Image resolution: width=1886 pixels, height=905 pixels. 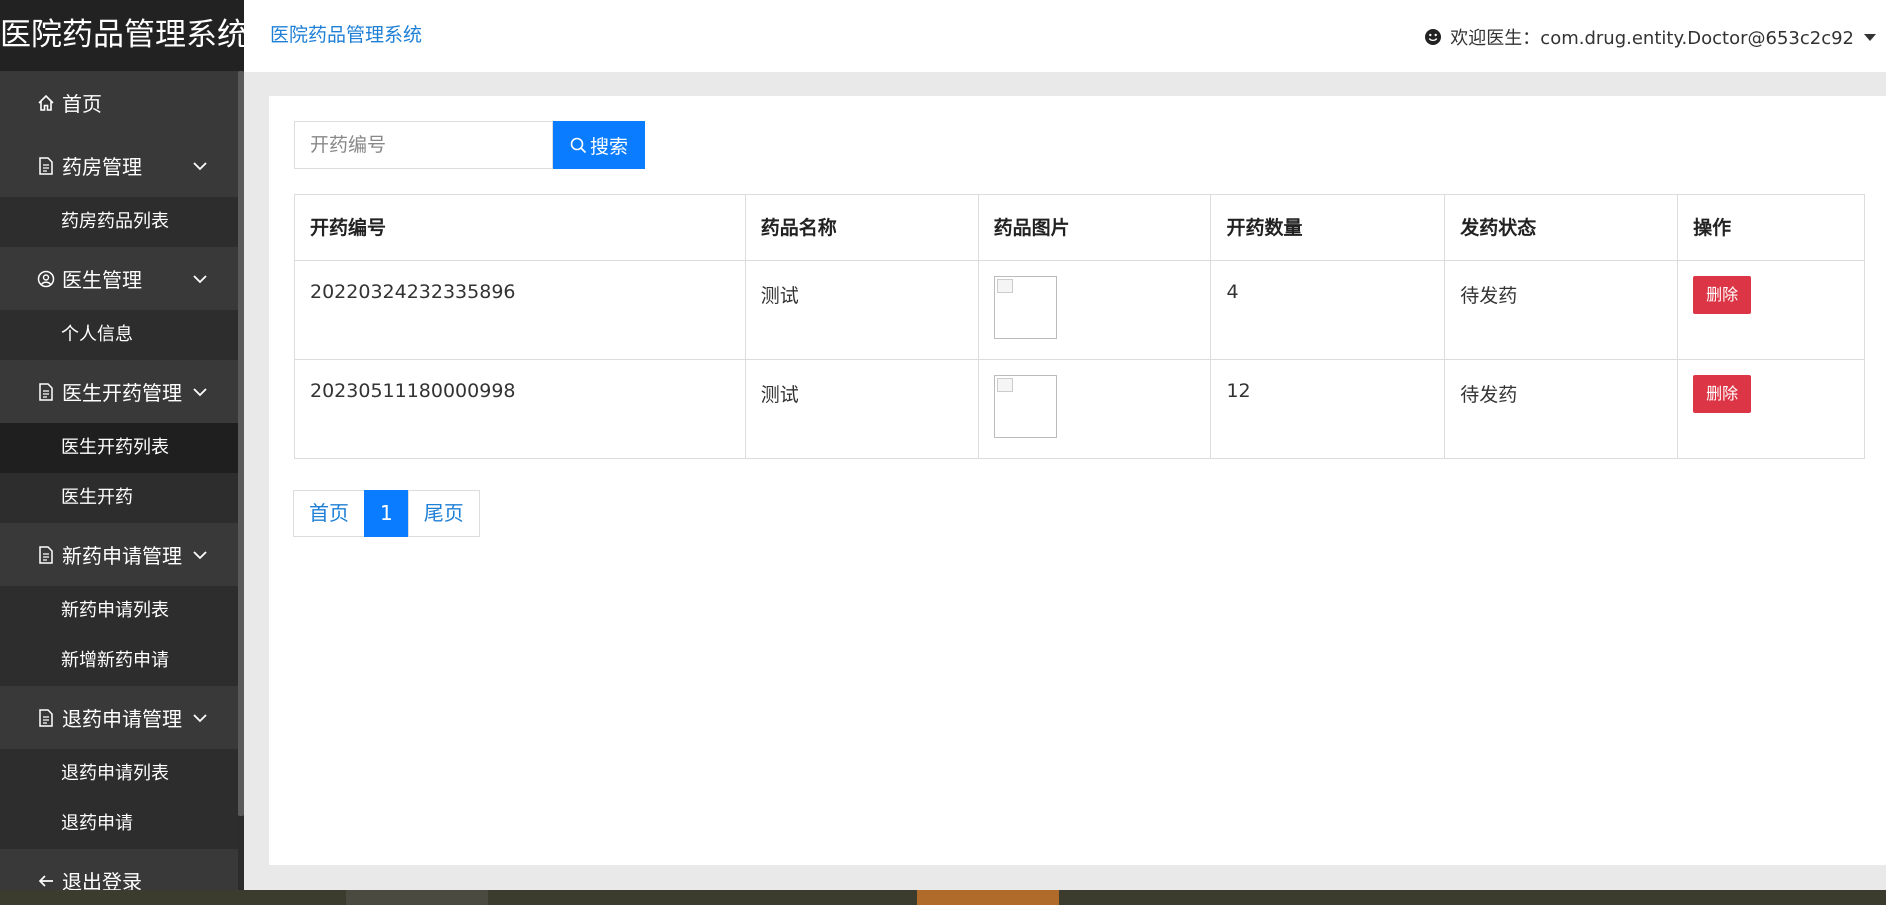 I want to click on table-header-row: 开药编号 药品名称 药品图片 开药数量 发药状态 操作, so click(x=1079, y=227).